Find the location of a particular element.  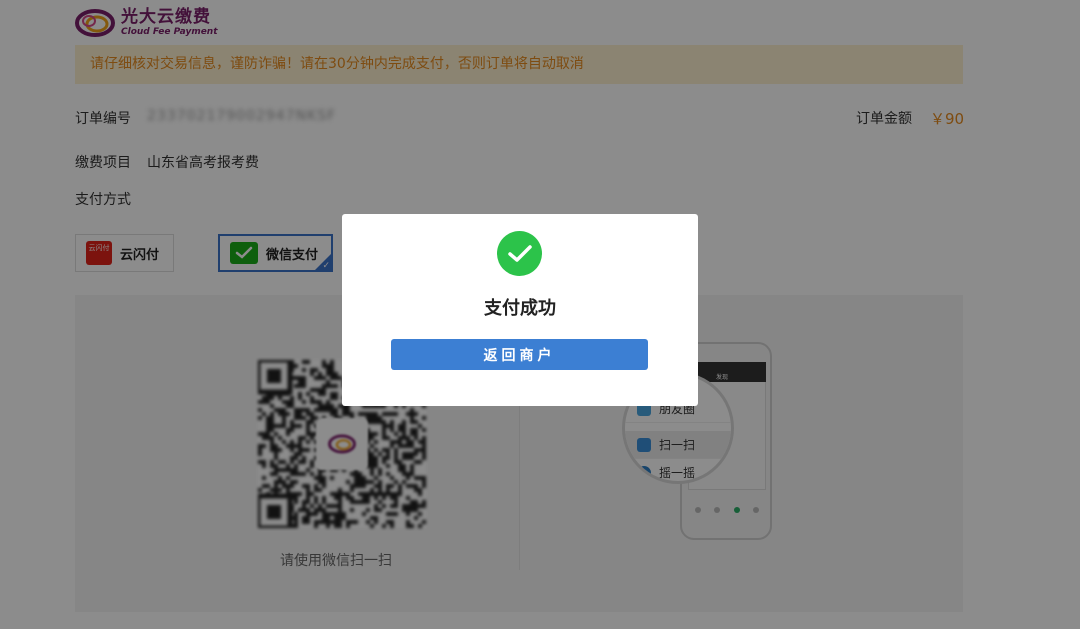

dialog-title: 支付成功 is located at coordinates (520, 308).